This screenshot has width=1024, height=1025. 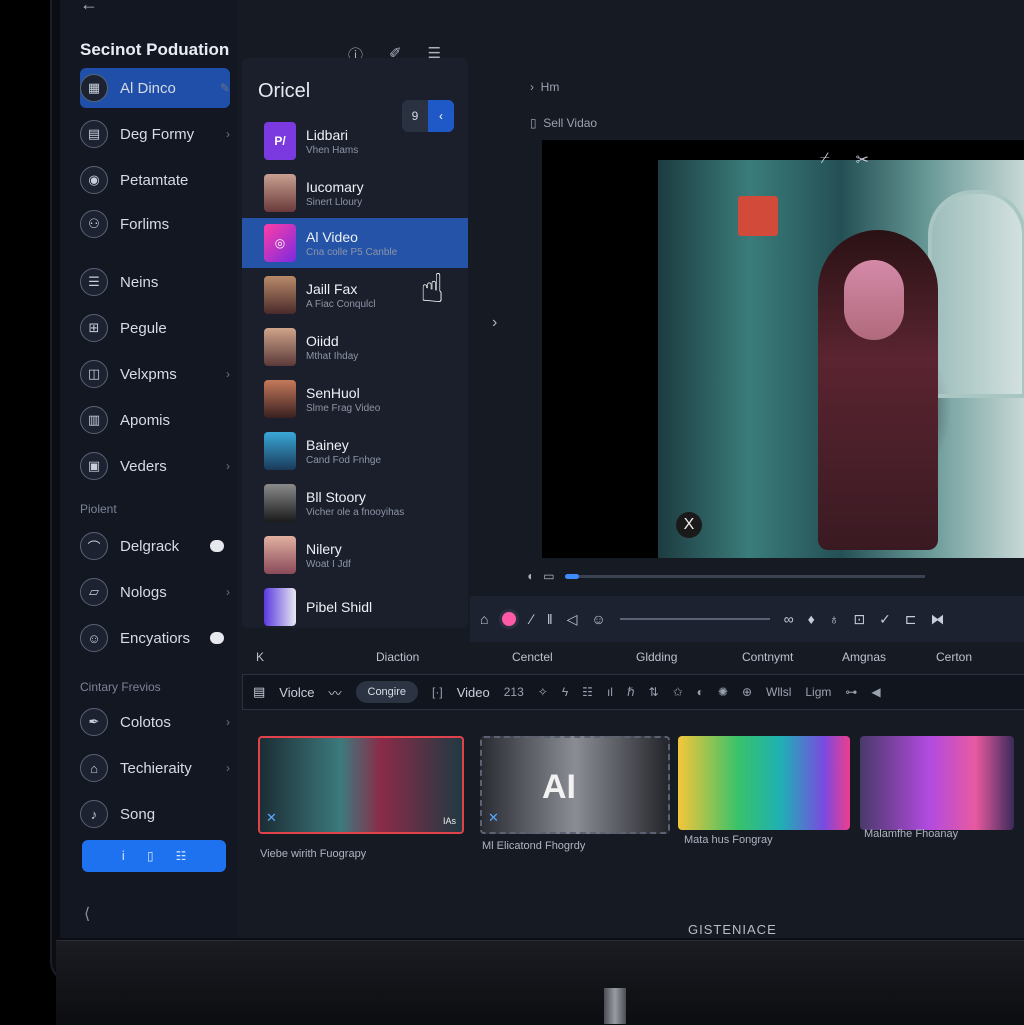 What do you see at coordinates (94, 592) in the screenshot?
I see `chart-icon: ▱` at bounding box center [94, 592].